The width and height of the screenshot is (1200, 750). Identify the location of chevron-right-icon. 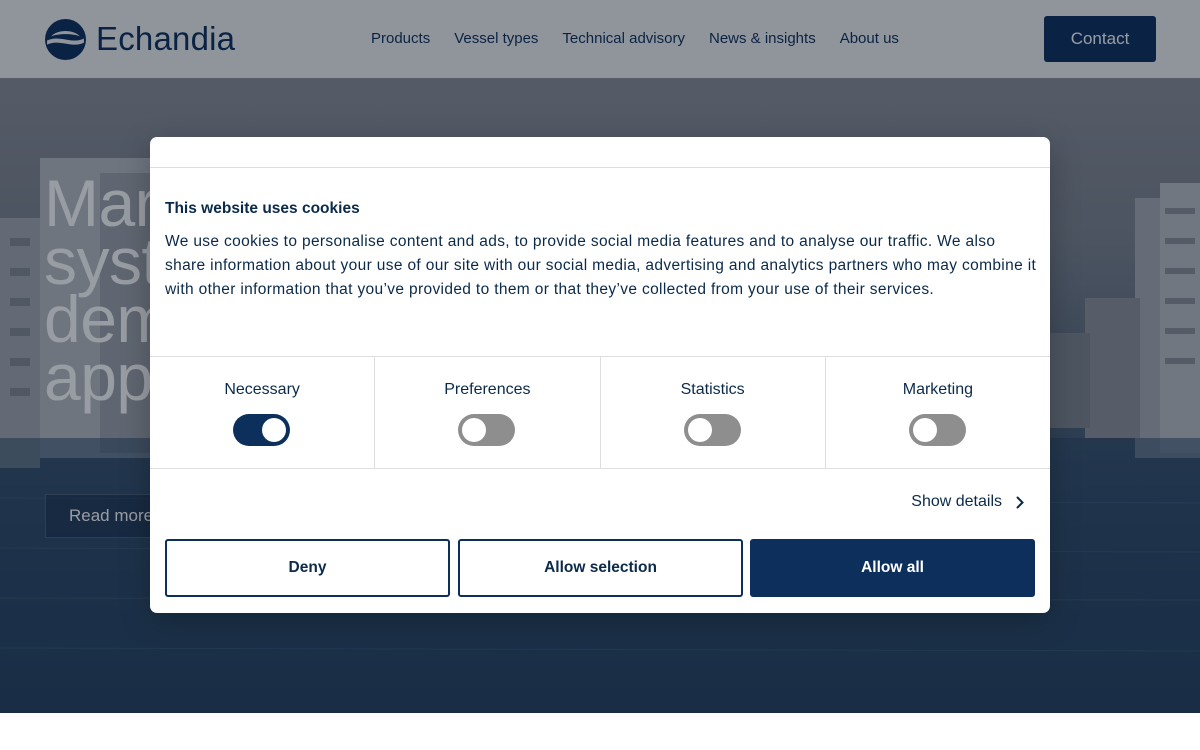
(1020, 502).